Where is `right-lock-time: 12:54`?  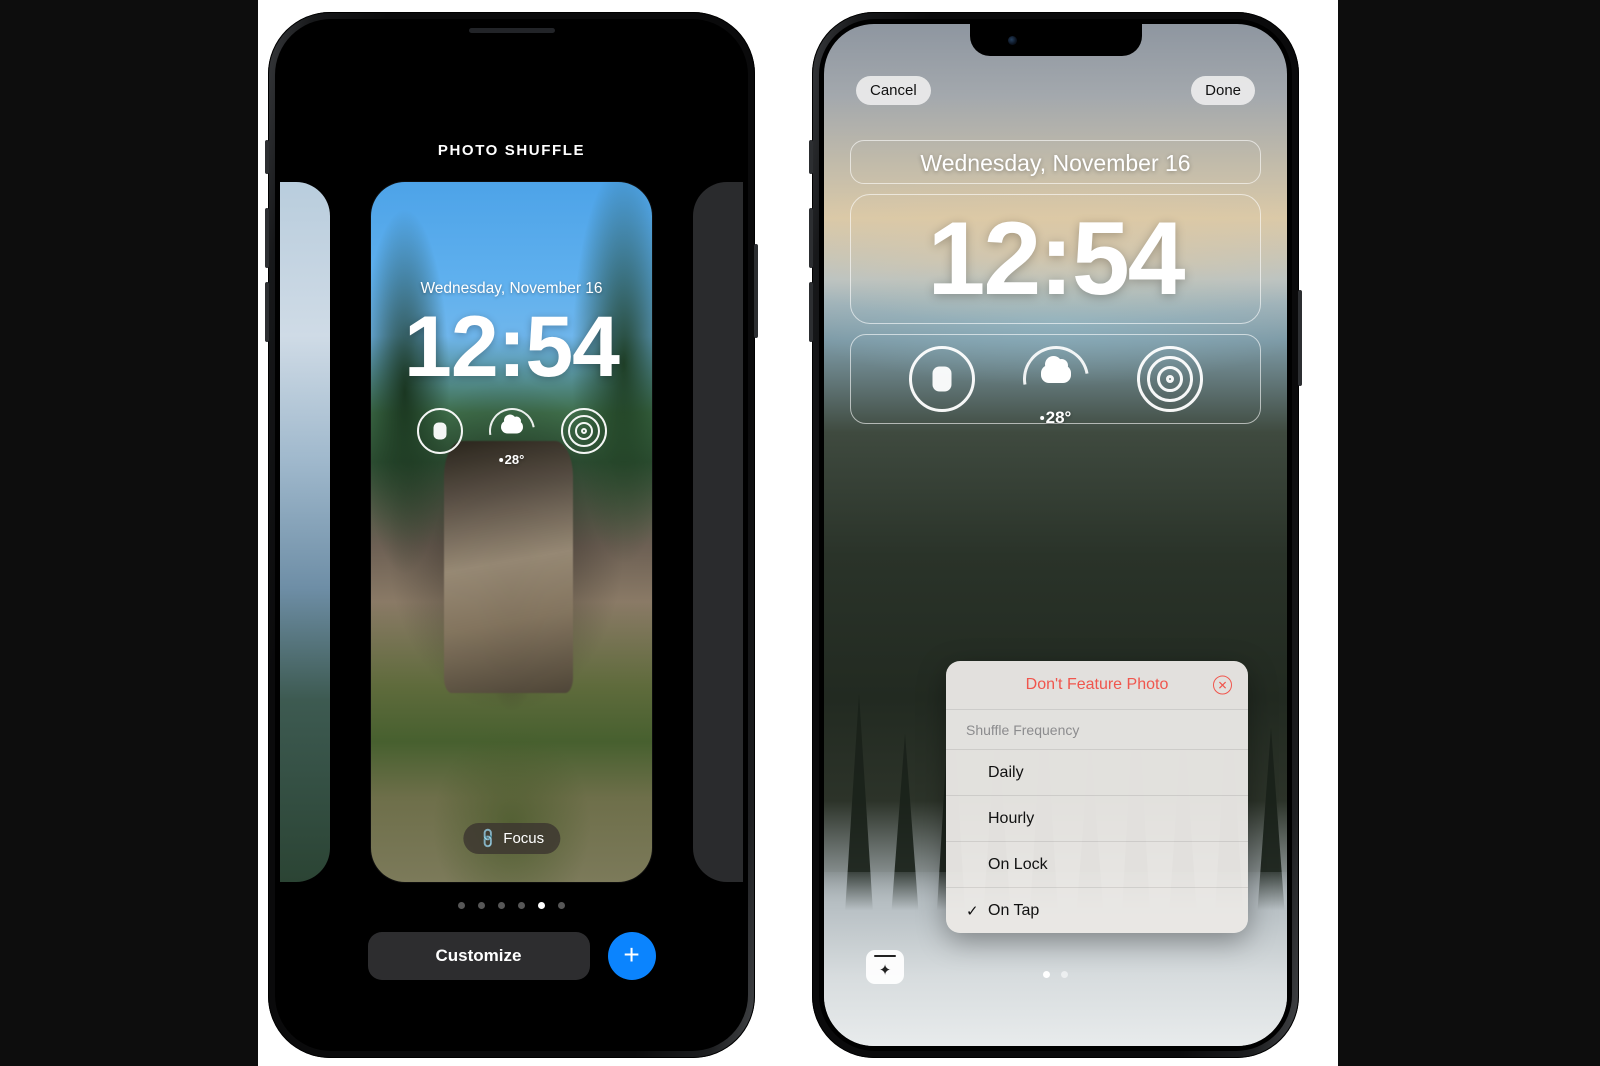 right-lock-time: 12:54 is located at coordinates (1056, 259).